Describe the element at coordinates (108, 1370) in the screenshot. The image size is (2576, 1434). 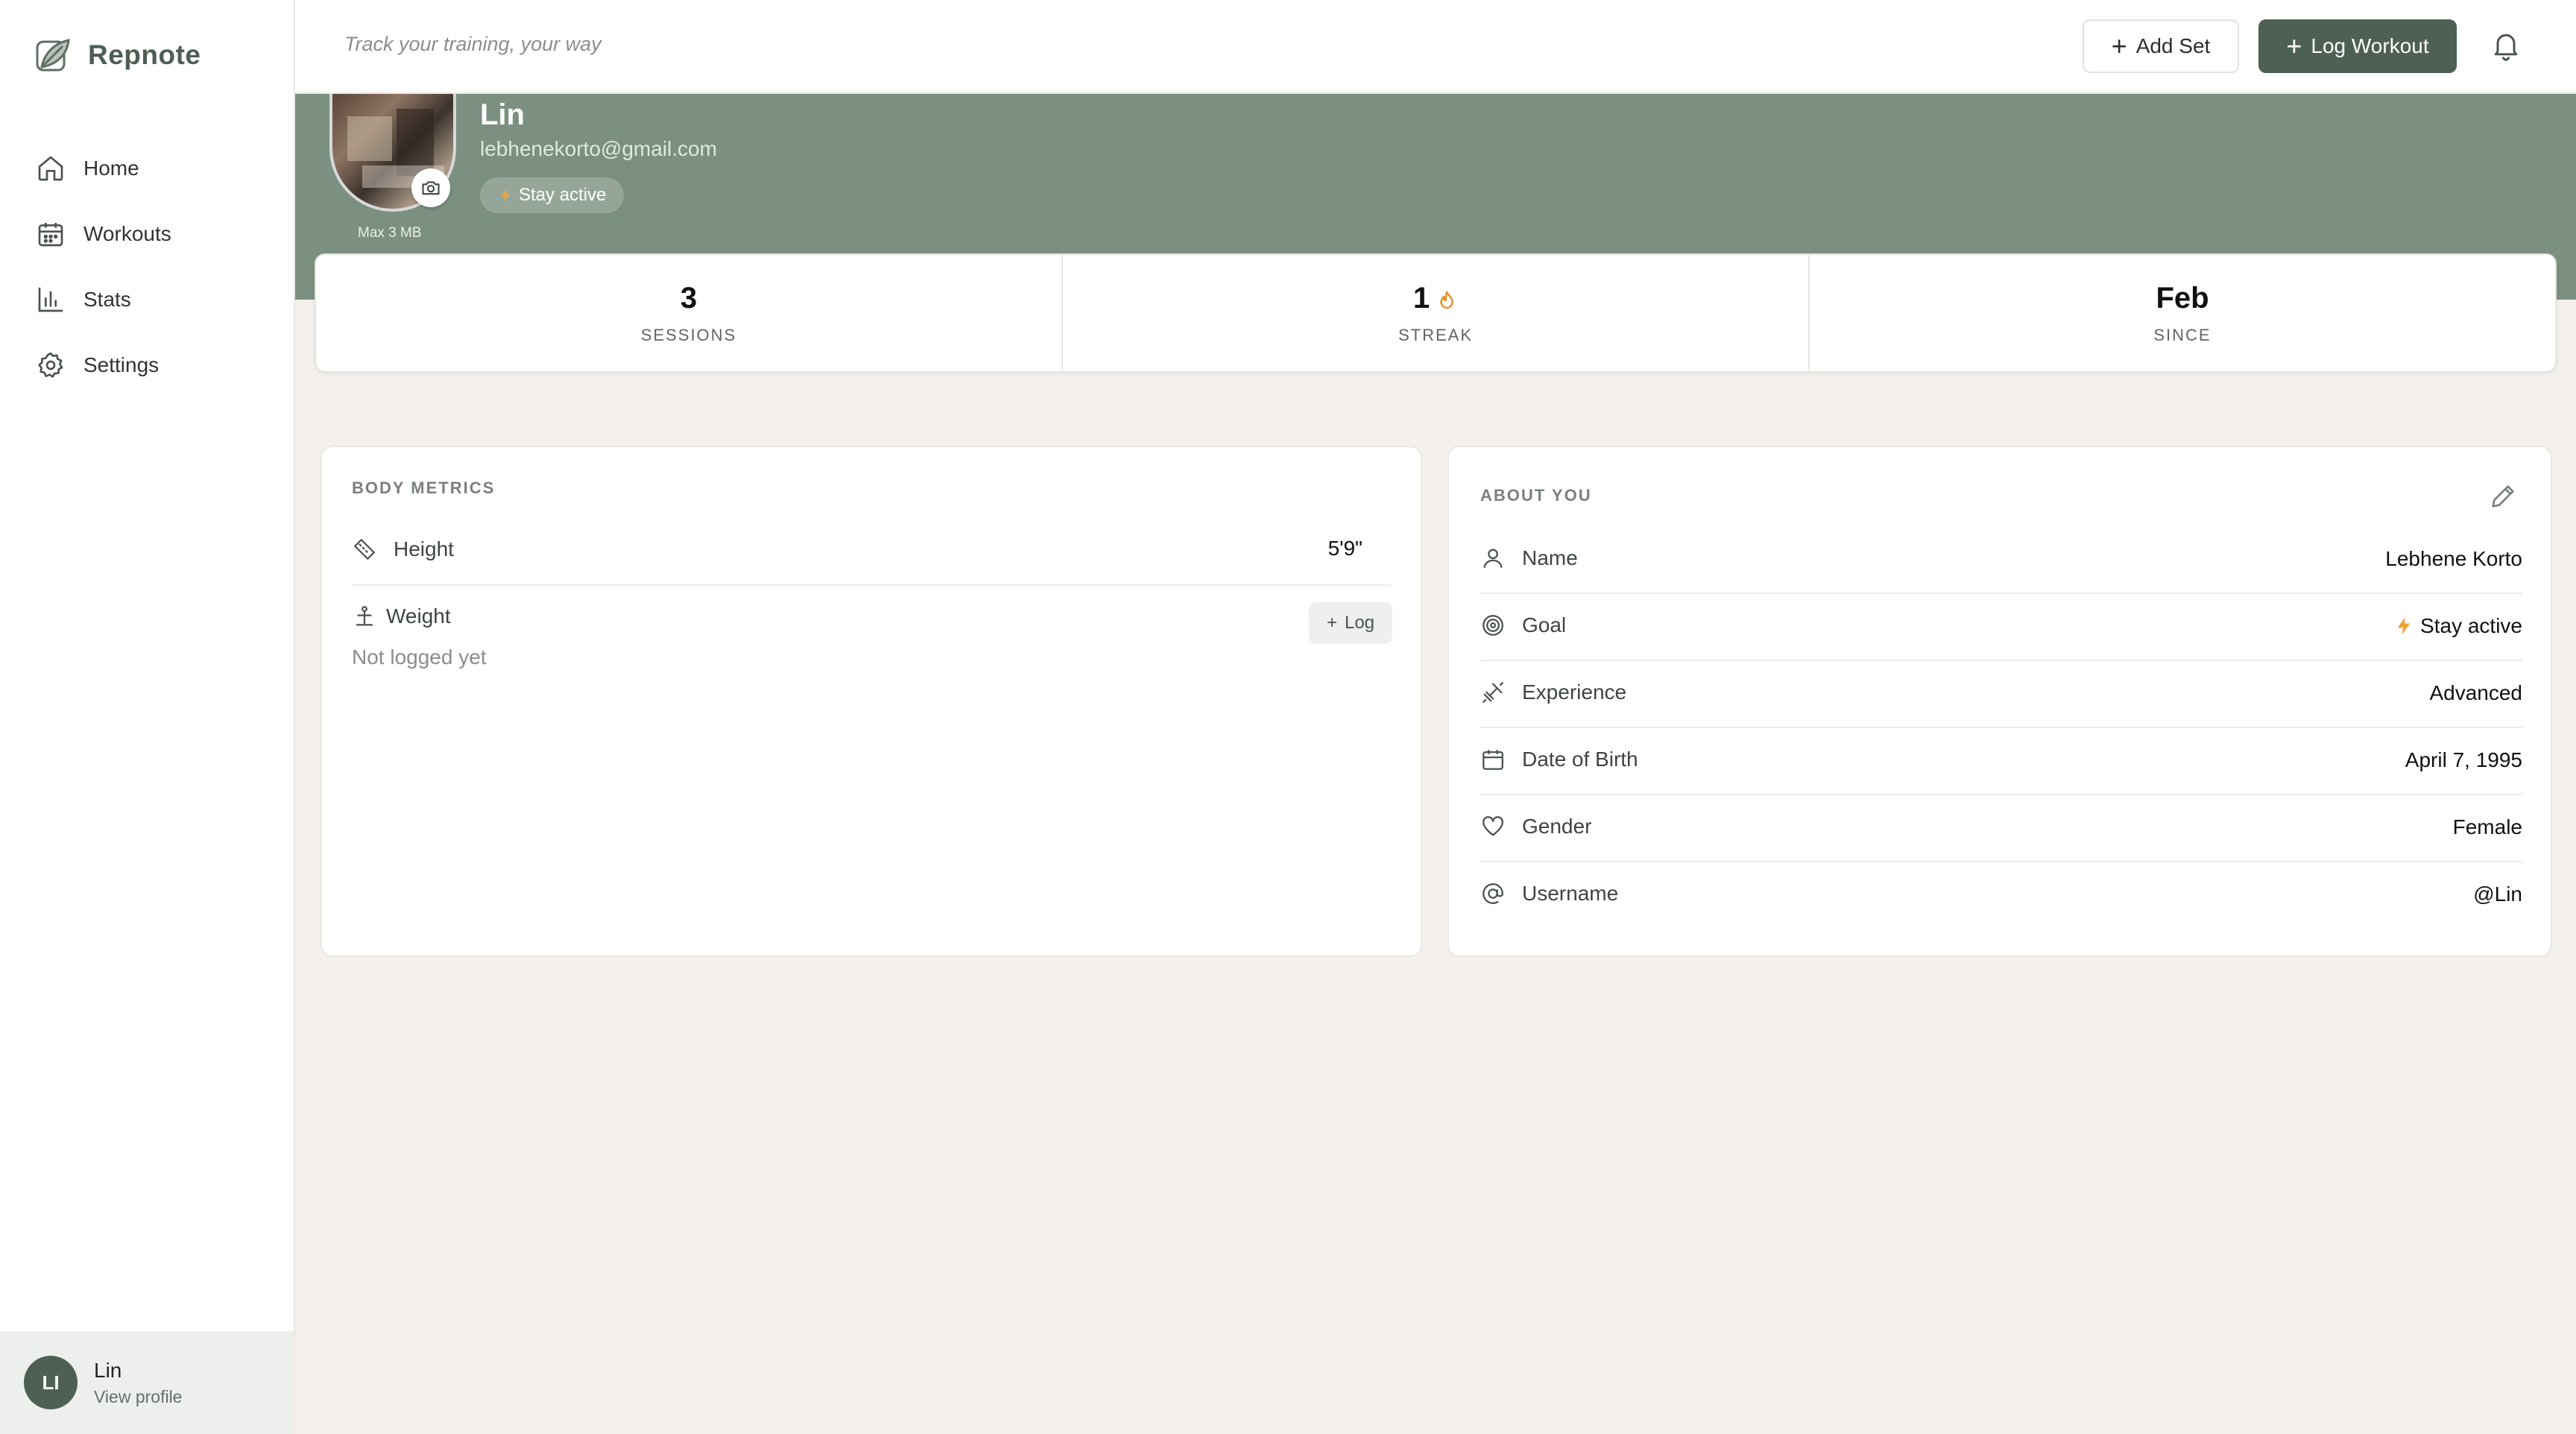
I see `user-name: Lin` at that location.